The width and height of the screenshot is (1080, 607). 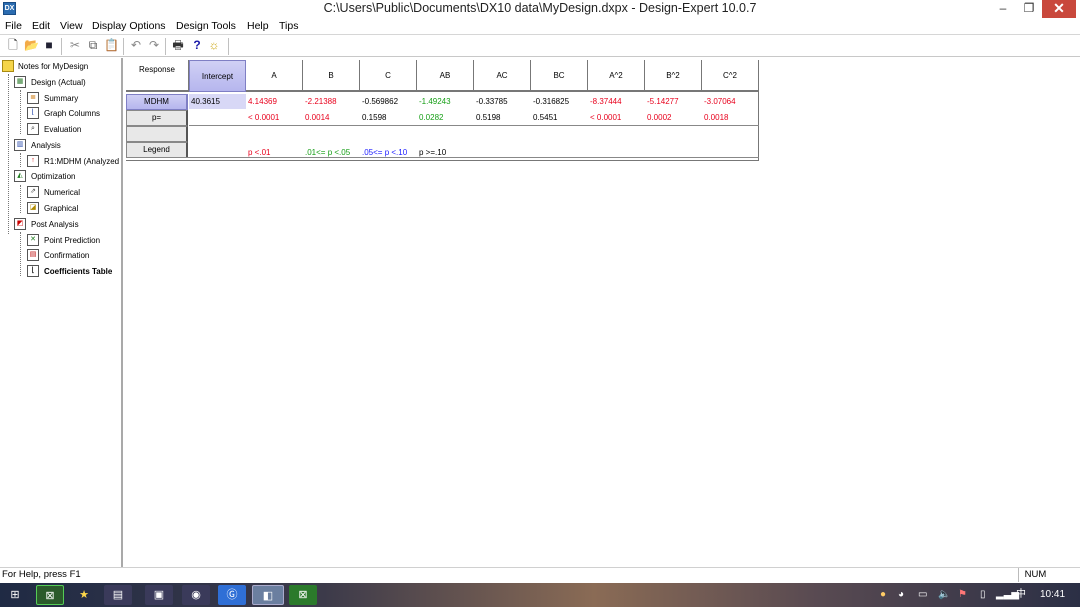 What do you see at coordinates (13, 26) in the screenshot?
I see `menu-file: File` at bounding box center [13, 26].